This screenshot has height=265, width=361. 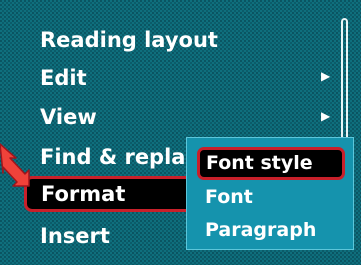 What do you see at coordinates (229, 197) in the screenshot?
I see `submenu-item-font: Font` at bounding box center [229, 197].